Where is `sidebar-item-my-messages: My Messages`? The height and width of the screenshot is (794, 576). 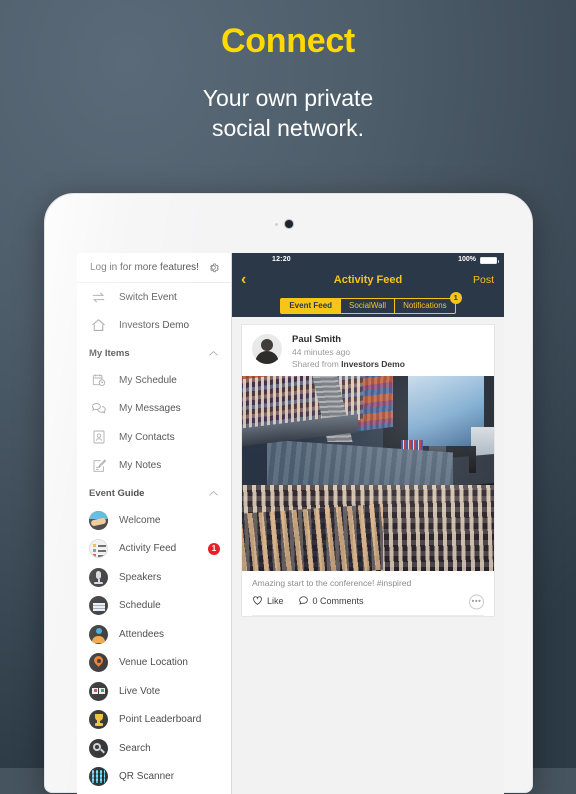 sidebar-item-my-messages: My Messages is located at coordinates (154, 409).